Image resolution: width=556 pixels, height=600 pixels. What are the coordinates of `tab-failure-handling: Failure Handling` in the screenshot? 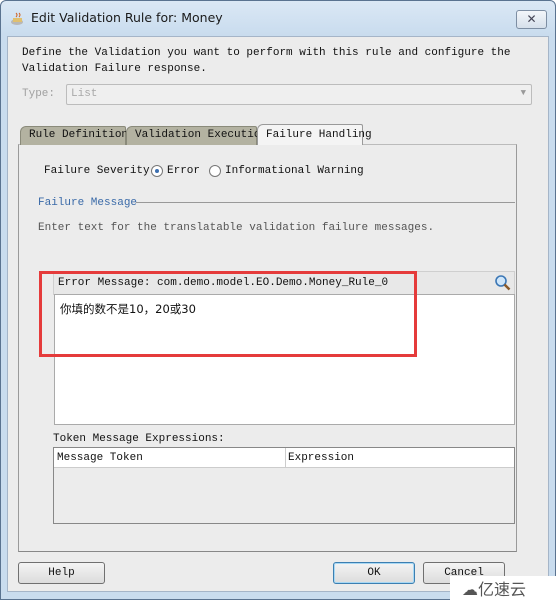 It's located at (314, 134).